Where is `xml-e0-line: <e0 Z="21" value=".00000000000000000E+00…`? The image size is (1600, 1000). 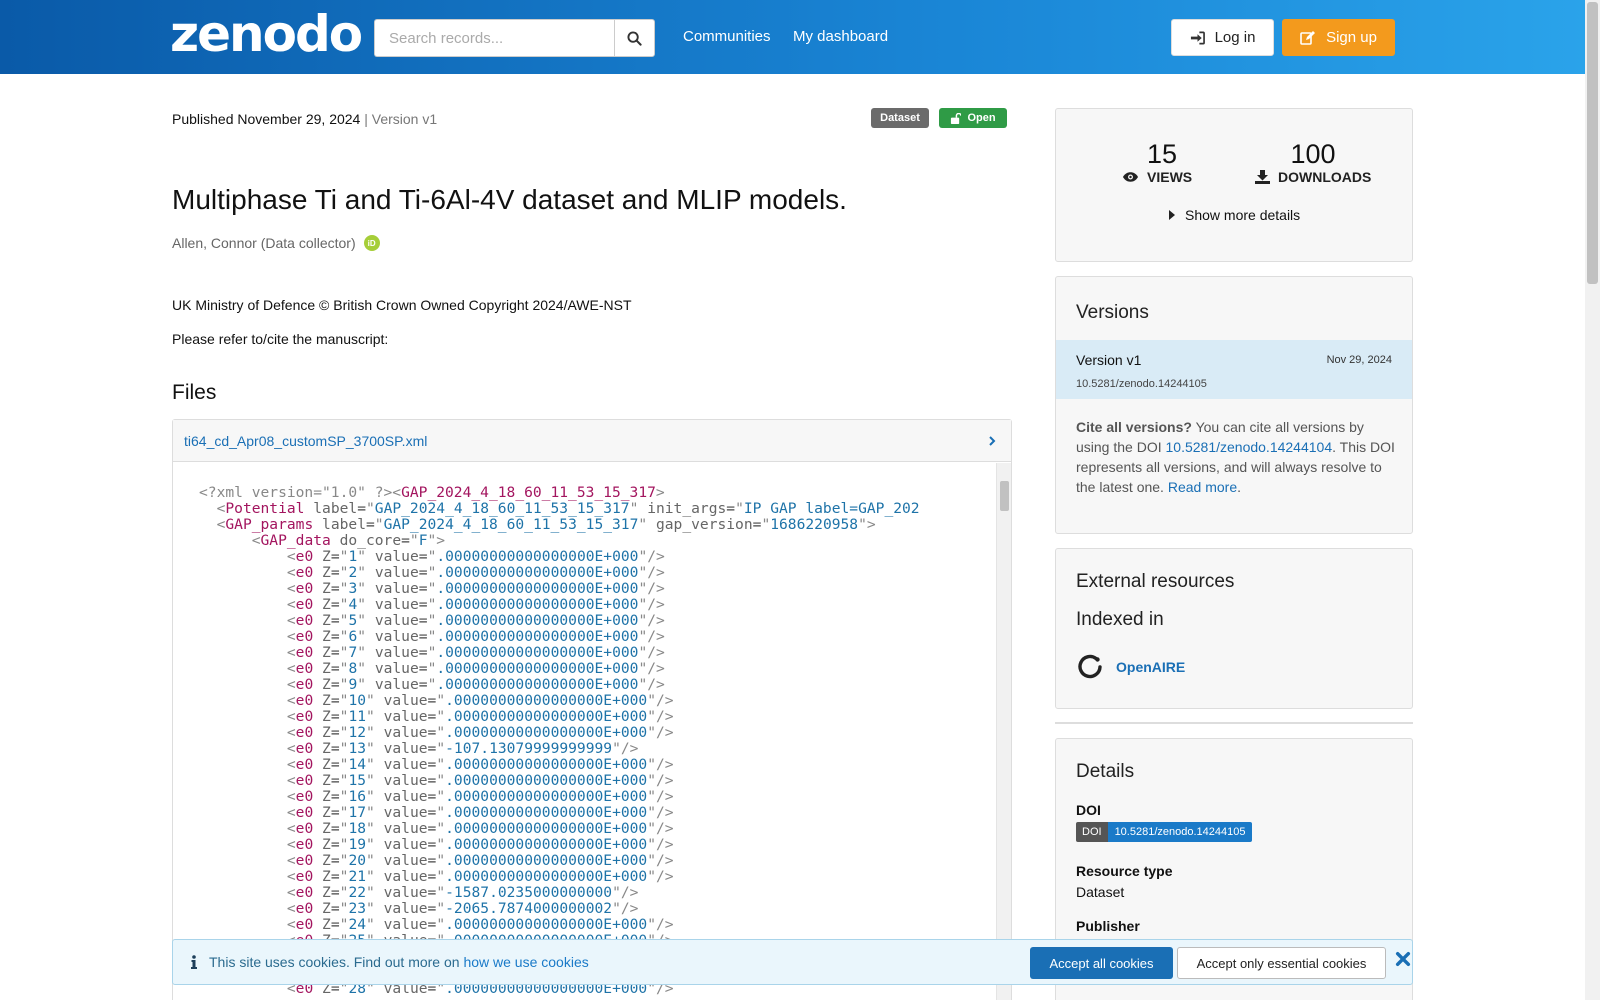
xml-e0-line: <e0 Z="21" value=".00000000000000000E+00… is located at coordinates (480, 876).